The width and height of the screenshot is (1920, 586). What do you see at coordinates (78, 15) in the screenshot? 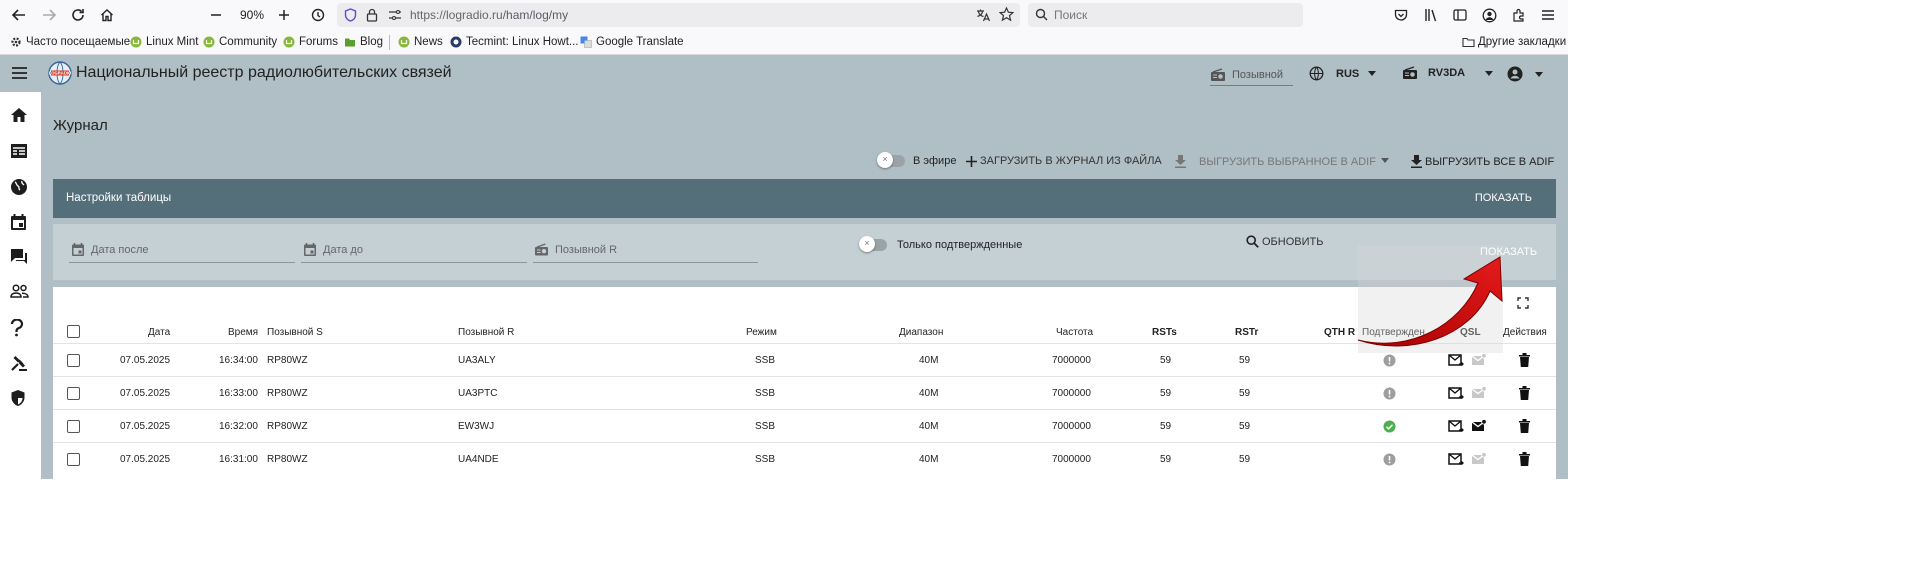
I see `reload-icon` at bounding box center [78, 15].